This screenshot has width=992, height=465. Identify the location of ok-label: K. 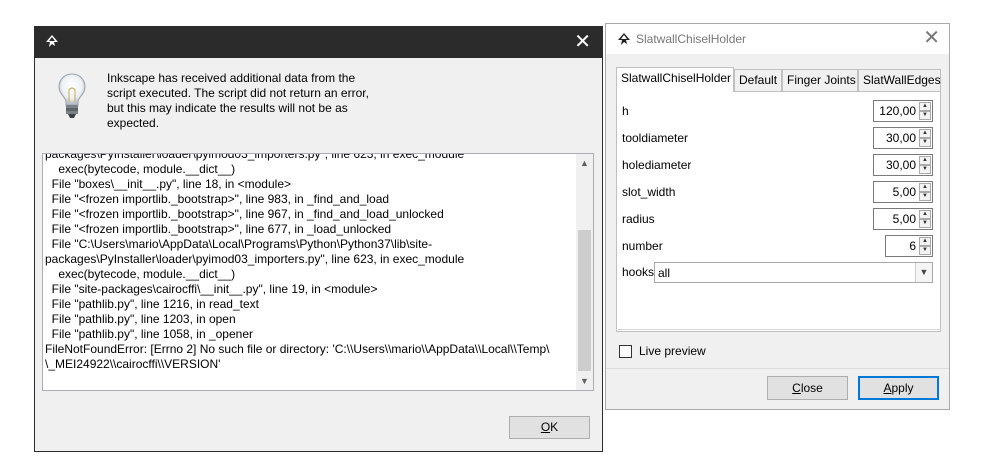
(554, 427).